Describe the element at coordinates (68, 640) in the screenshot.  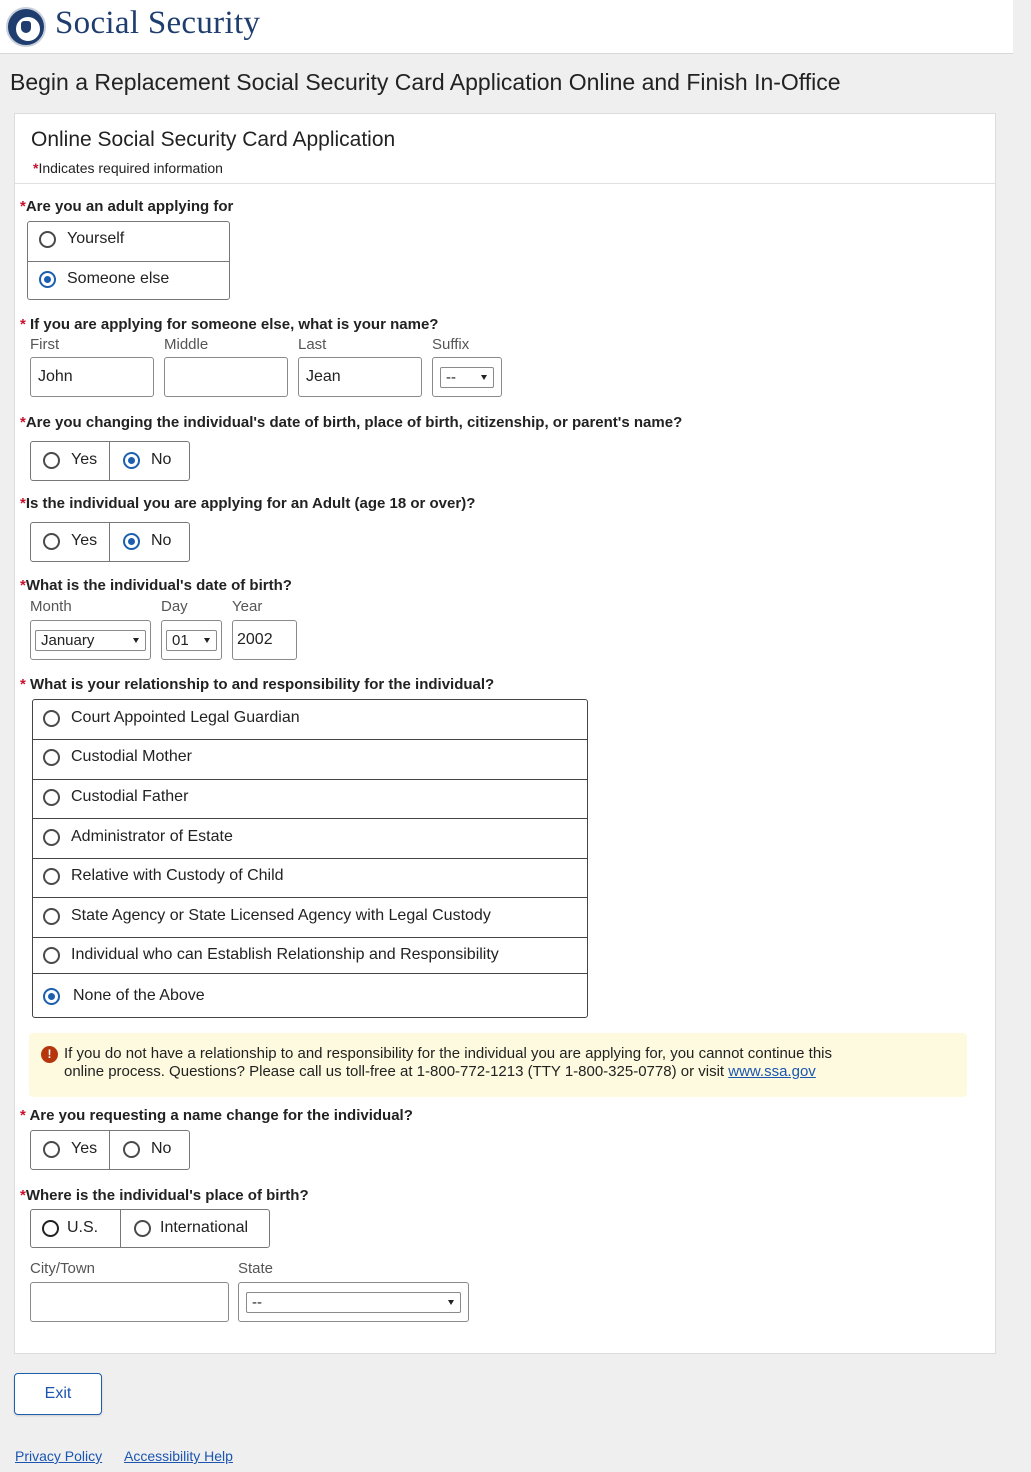
I see `select-value: January` at that location.